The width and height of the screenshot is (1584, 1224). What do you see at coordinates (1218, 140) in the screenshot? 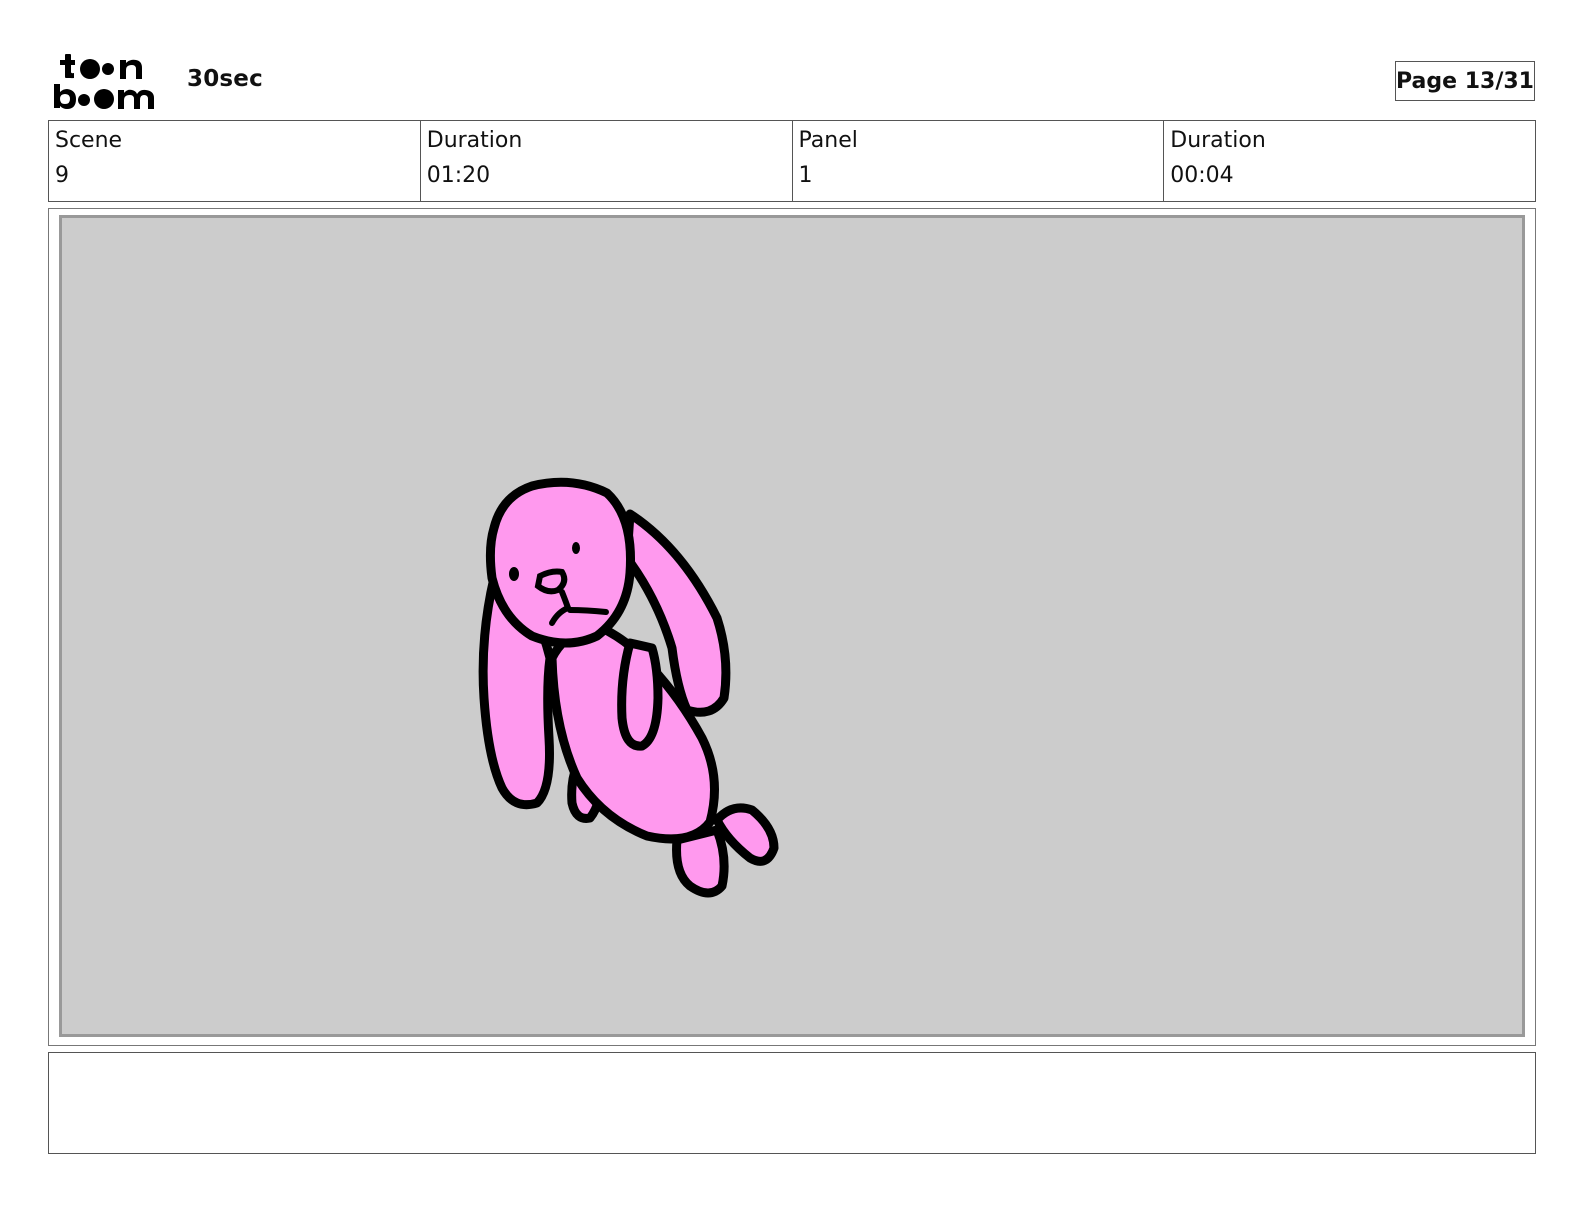
I see `panel-duration-label: Duration` at bounding box center [1218, 140].